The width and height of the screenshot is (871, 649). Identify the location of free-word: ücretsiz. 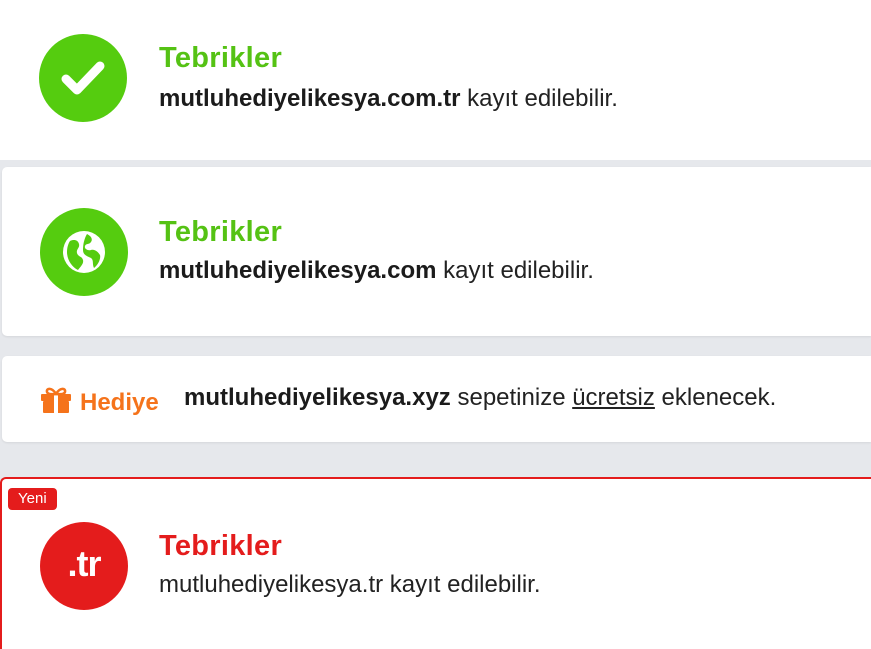
(613, 397).